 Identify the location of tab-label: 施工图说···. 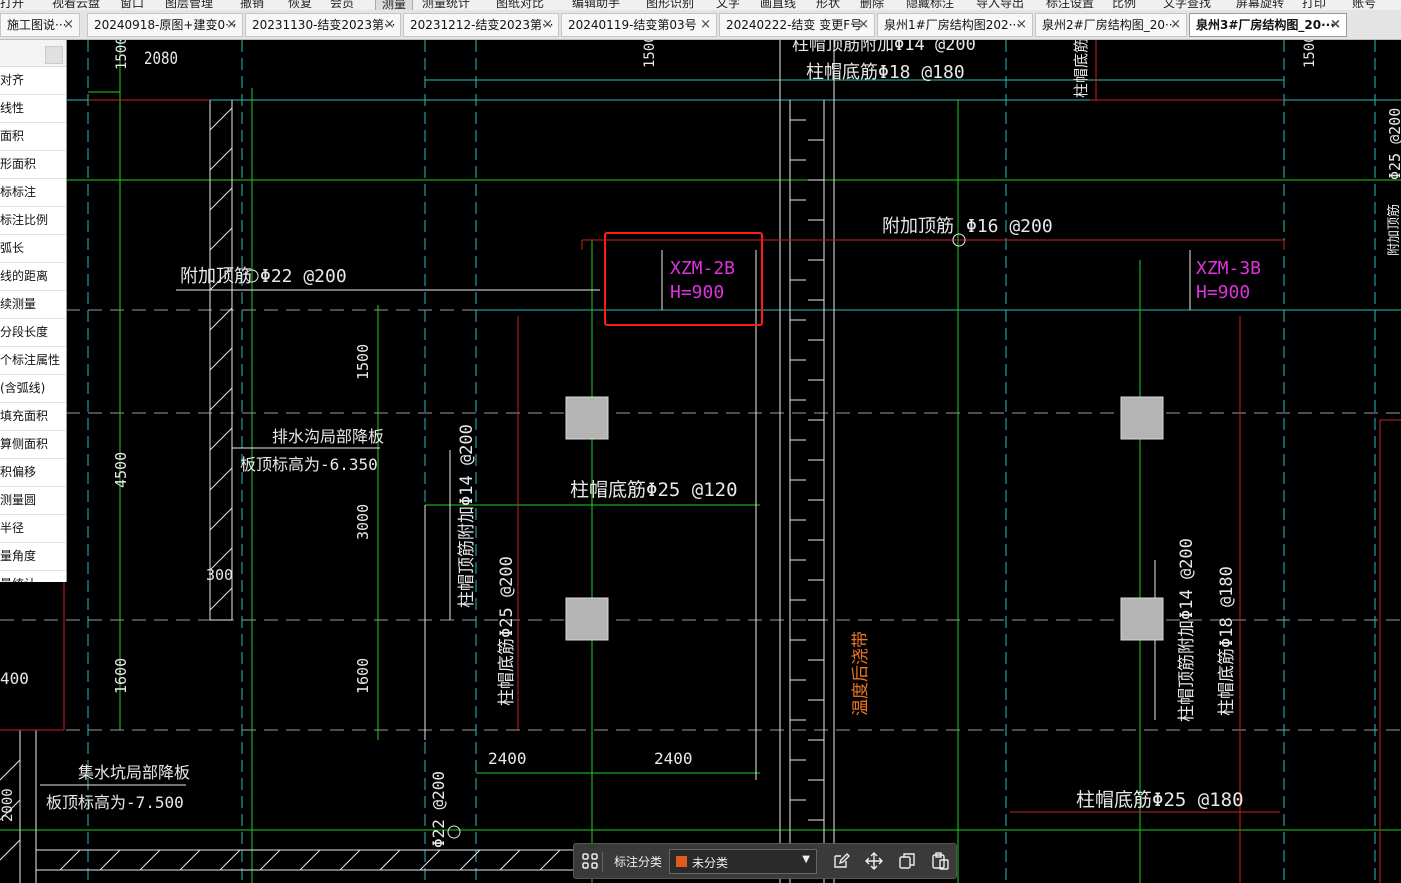
(37, 25).